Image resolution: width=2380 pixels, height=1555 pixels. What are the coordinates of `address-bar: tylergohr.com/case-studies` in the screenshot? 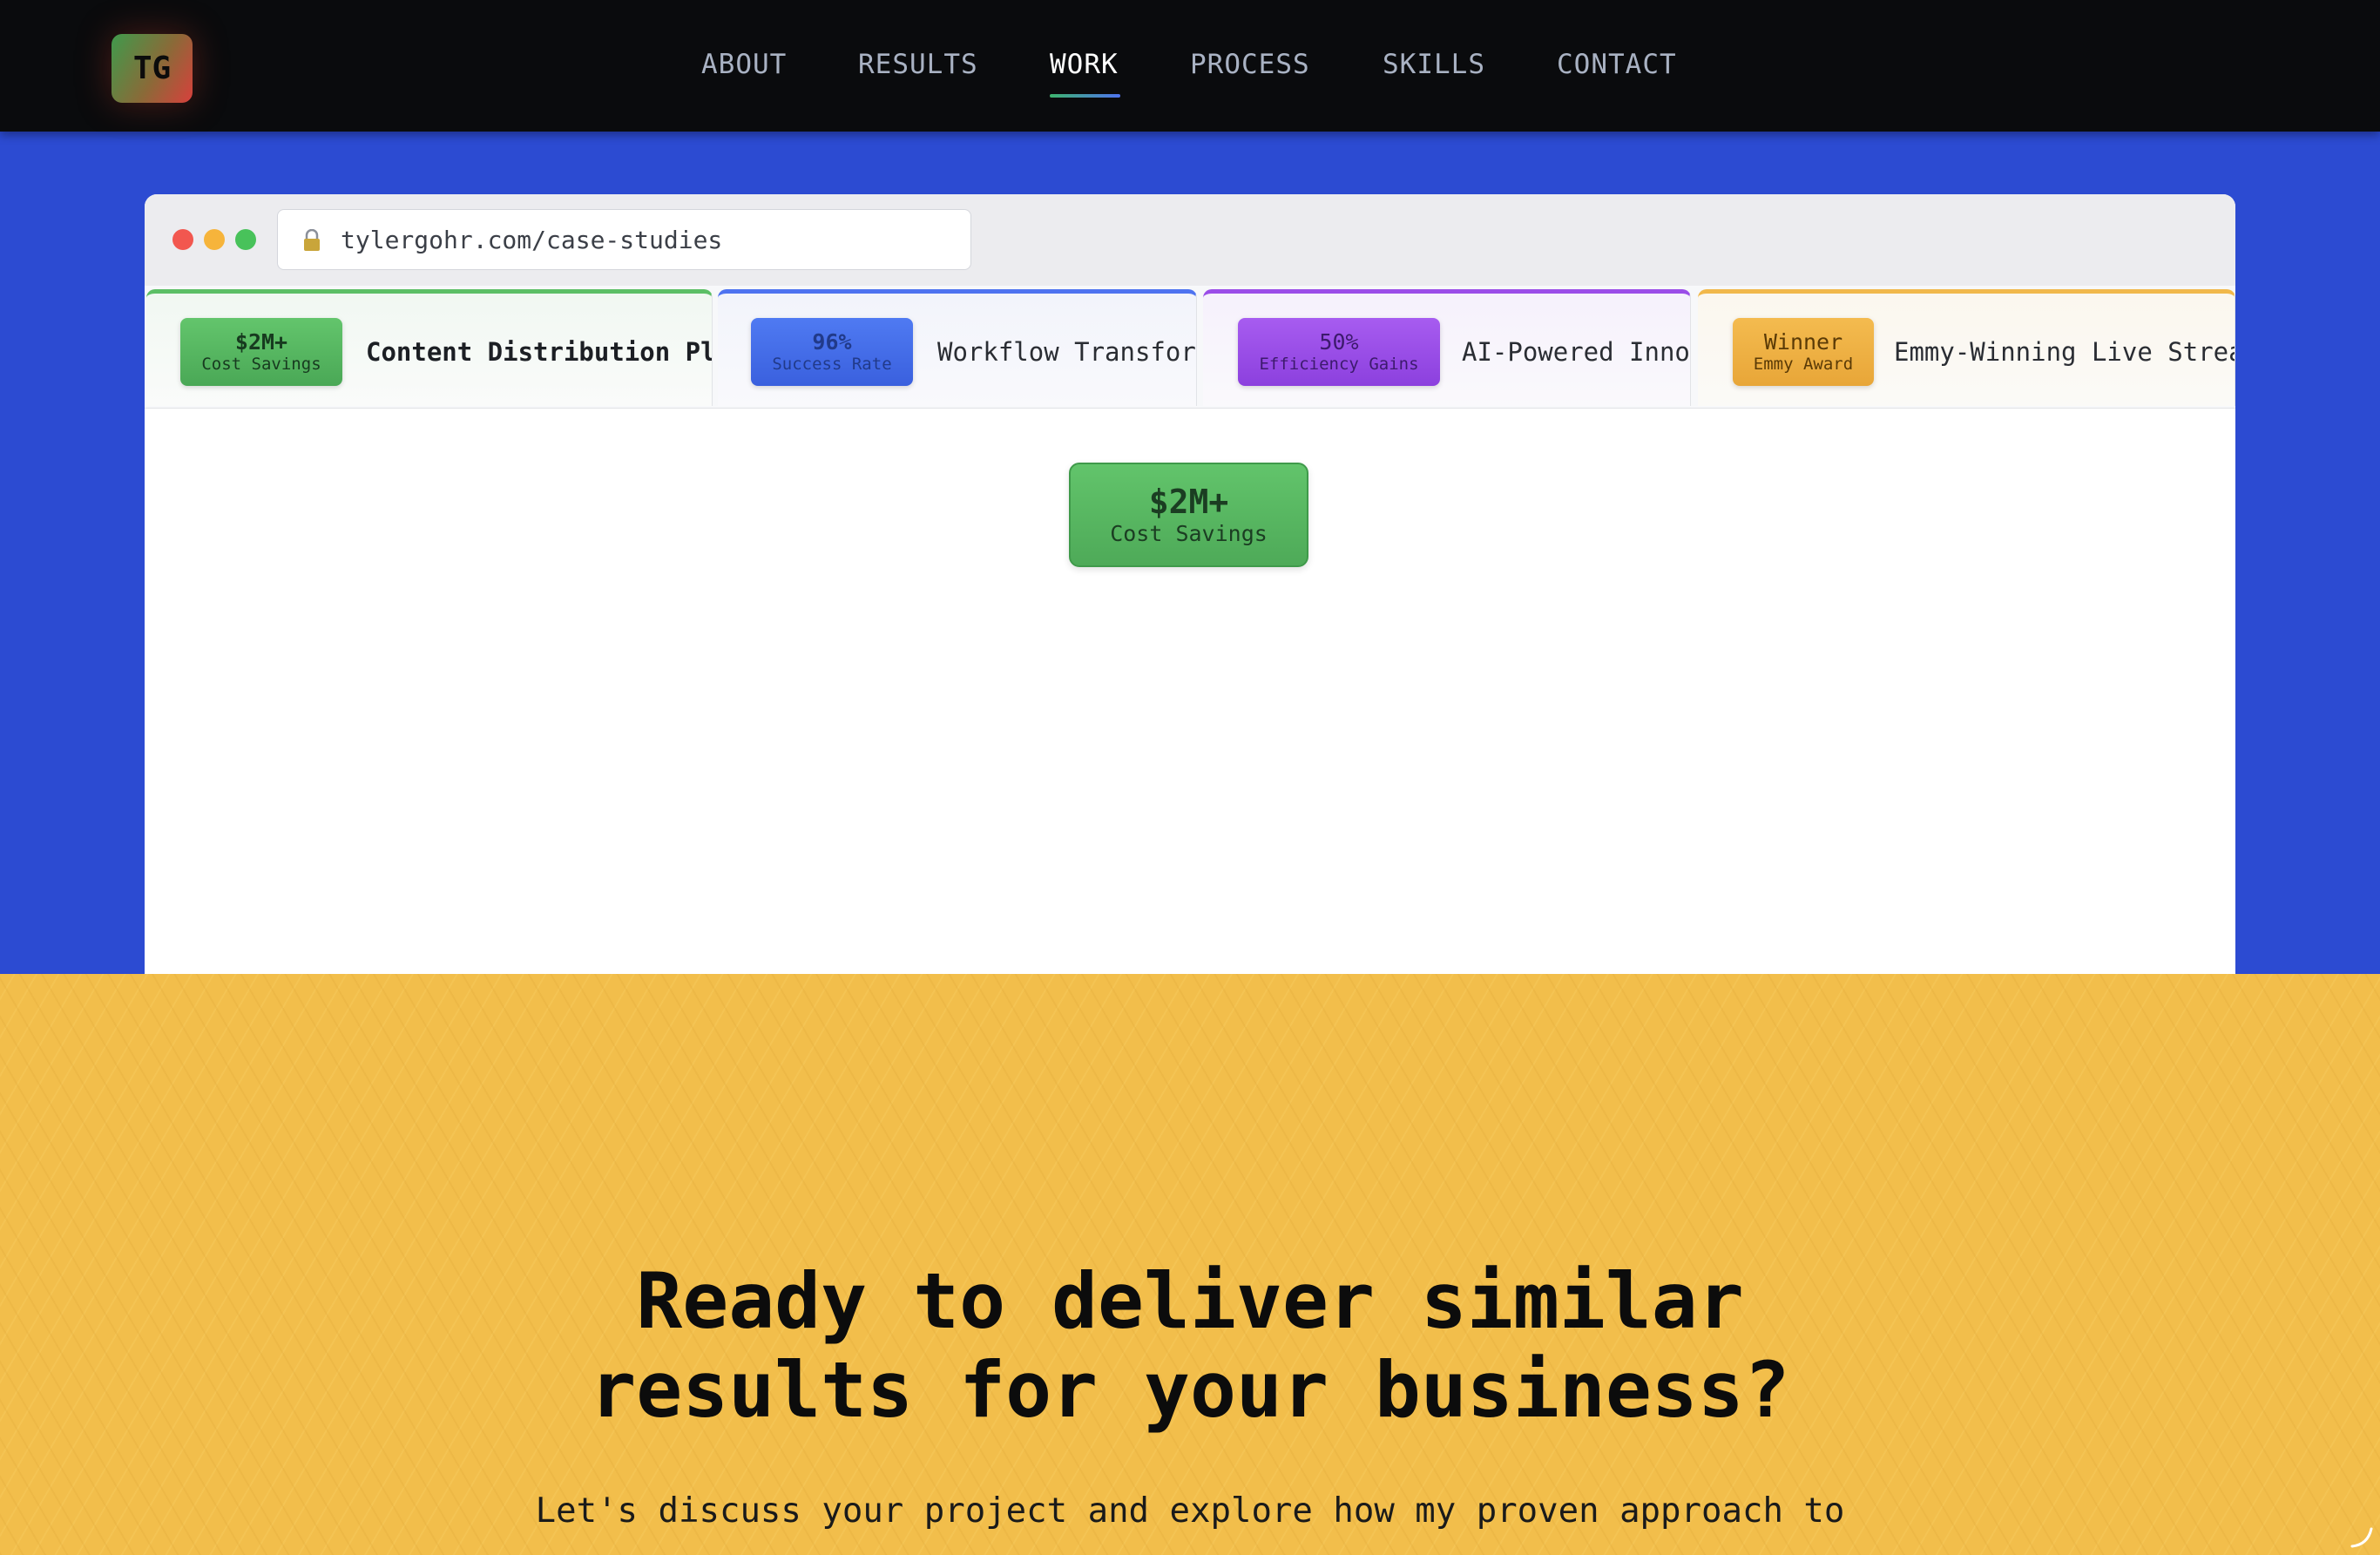 It's located at (624, 240).